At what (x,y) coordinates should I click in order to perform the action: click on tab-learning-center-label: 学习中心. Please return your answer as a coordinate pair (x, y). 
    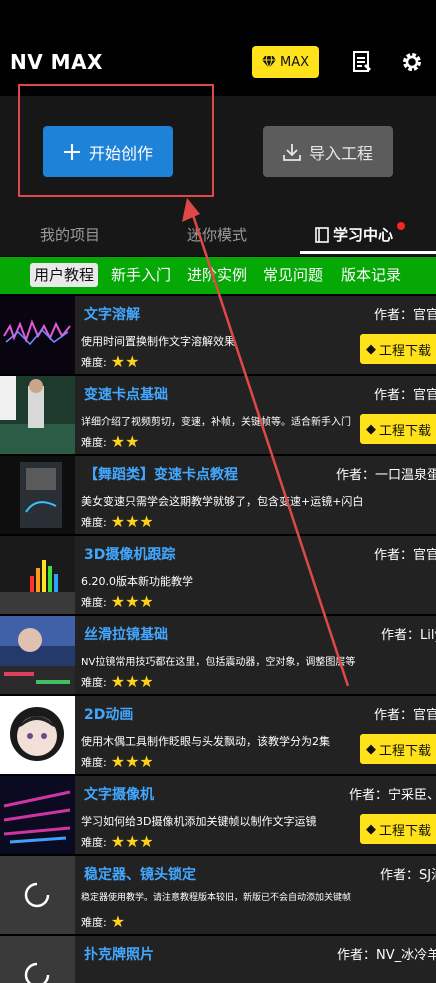
    Looking at the image, I should click on (363, 235).